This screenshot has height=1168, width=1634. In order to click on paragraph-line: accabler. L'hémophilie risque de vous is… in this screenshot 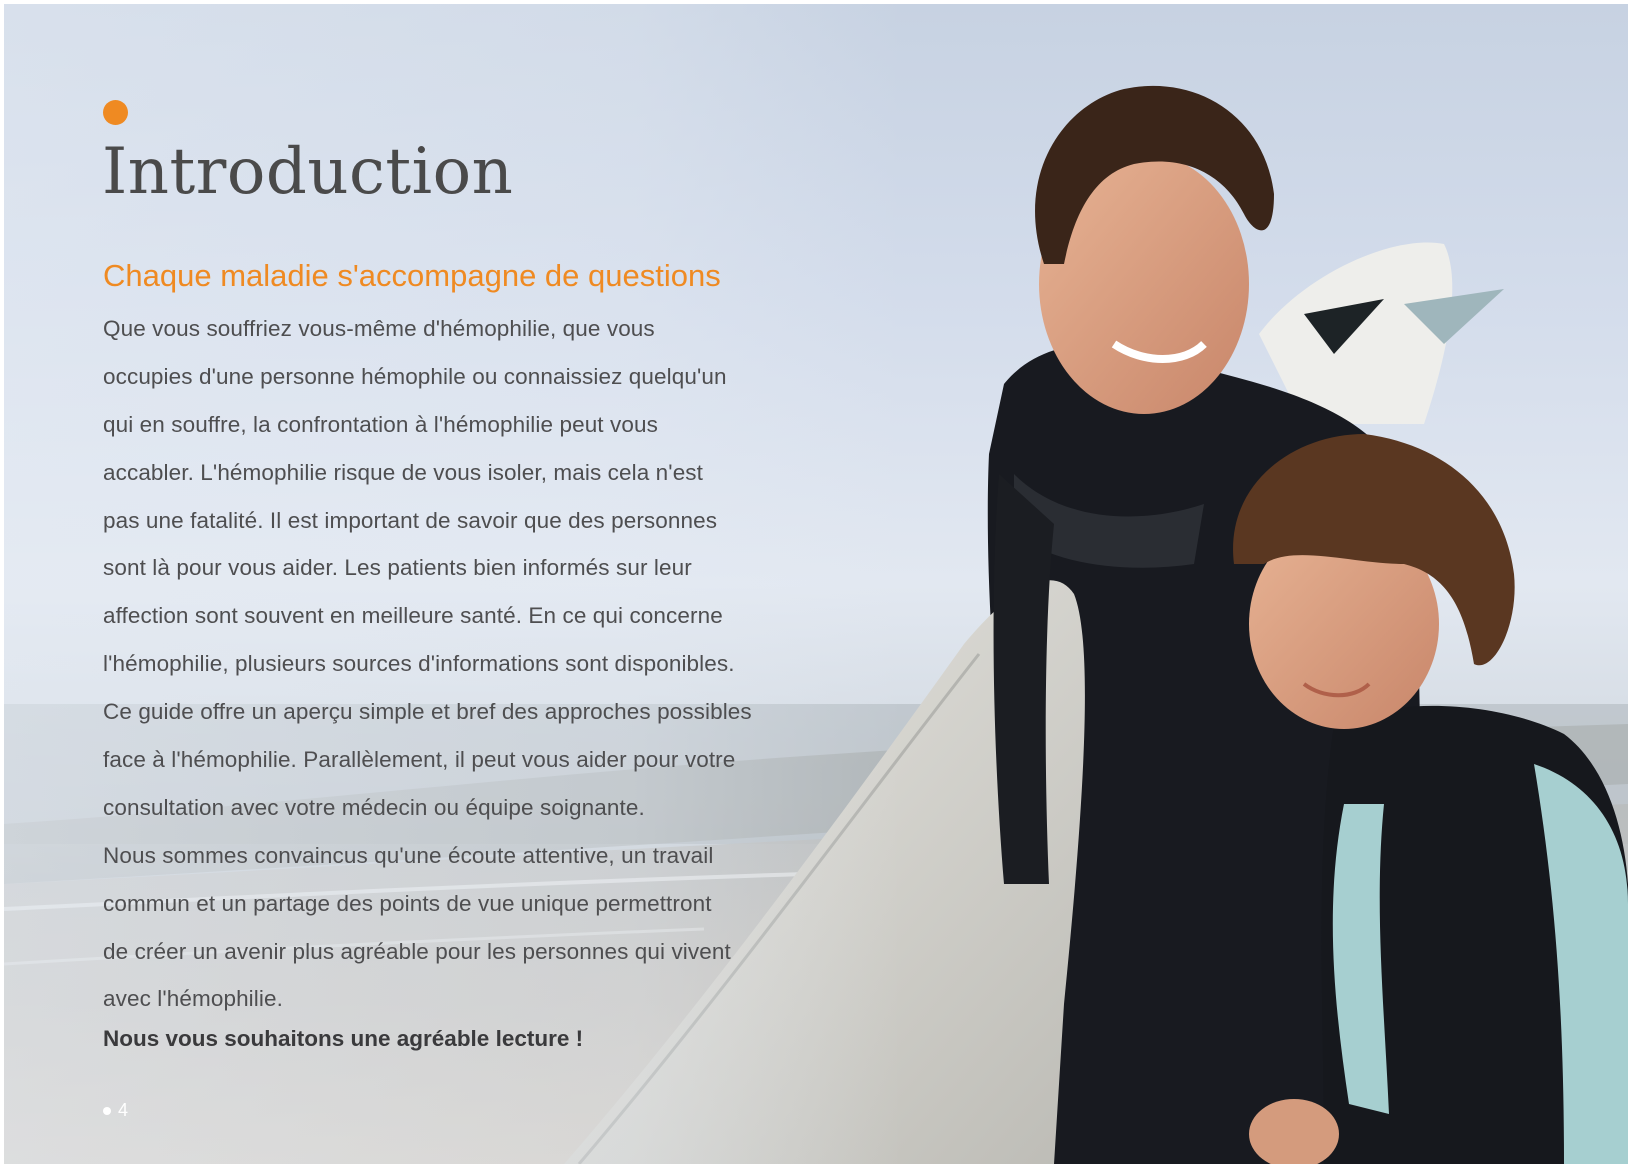, I will do `click(403, 472)`.